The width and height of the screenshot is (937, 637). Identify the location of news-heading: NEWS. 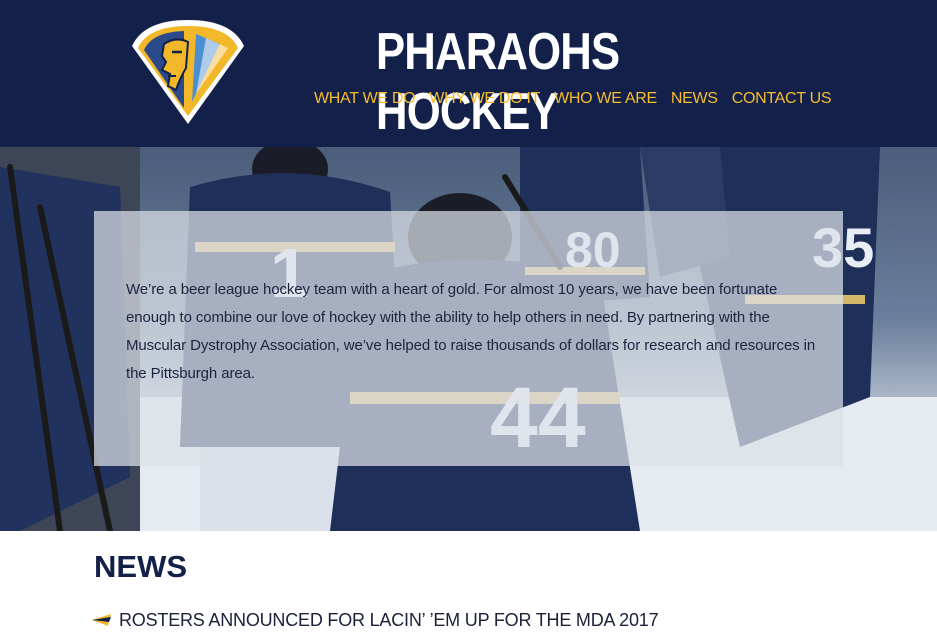
(140, 566).